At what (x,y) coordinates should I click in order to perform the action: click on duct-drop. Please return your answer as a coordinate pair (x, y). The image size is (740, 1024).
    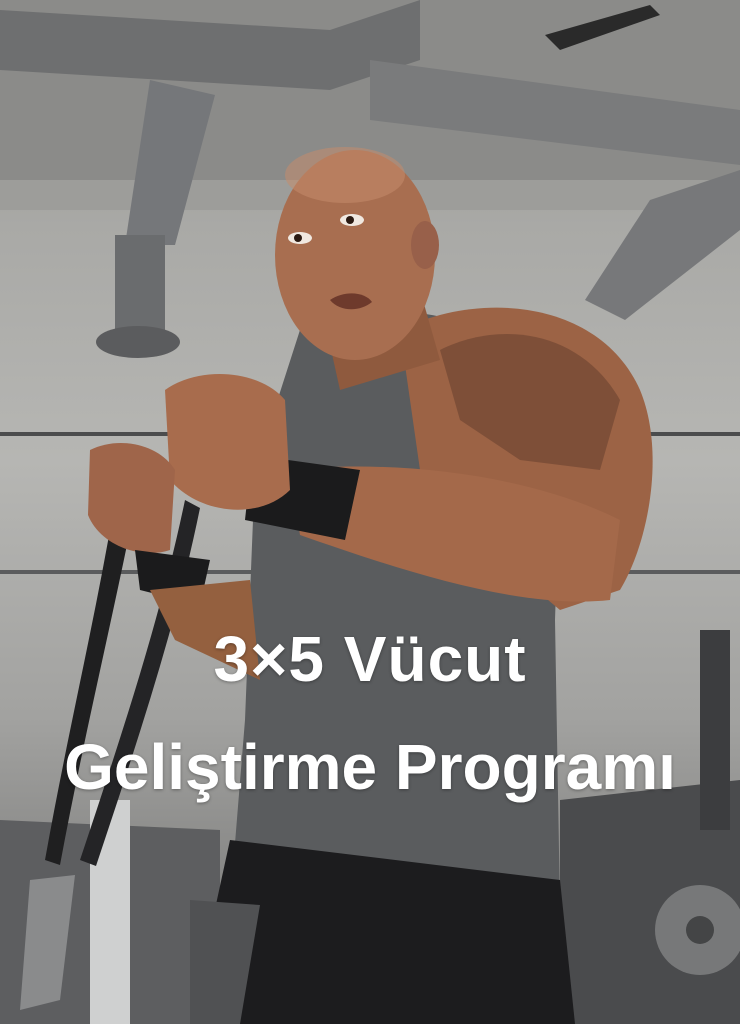
    Looking at the image, I should click on (140, 282).